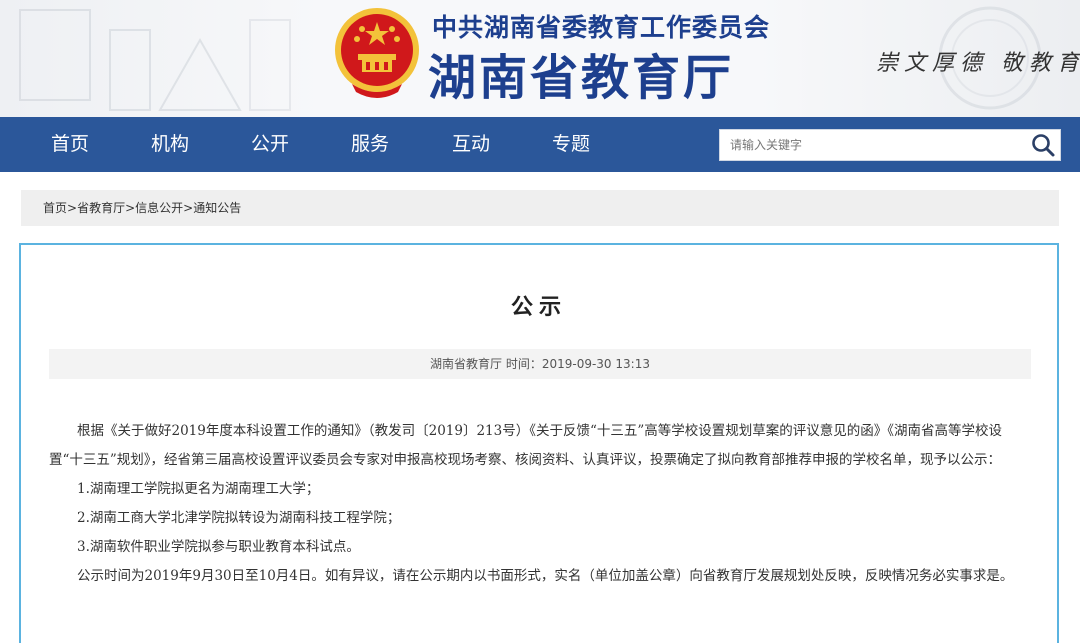 The height and width of the screenshot is (643, 1080). Describe the element at coordinates (159, 208) in the screenshot. I see `breadcrumb-item-public-info: 信息公开` at that location.